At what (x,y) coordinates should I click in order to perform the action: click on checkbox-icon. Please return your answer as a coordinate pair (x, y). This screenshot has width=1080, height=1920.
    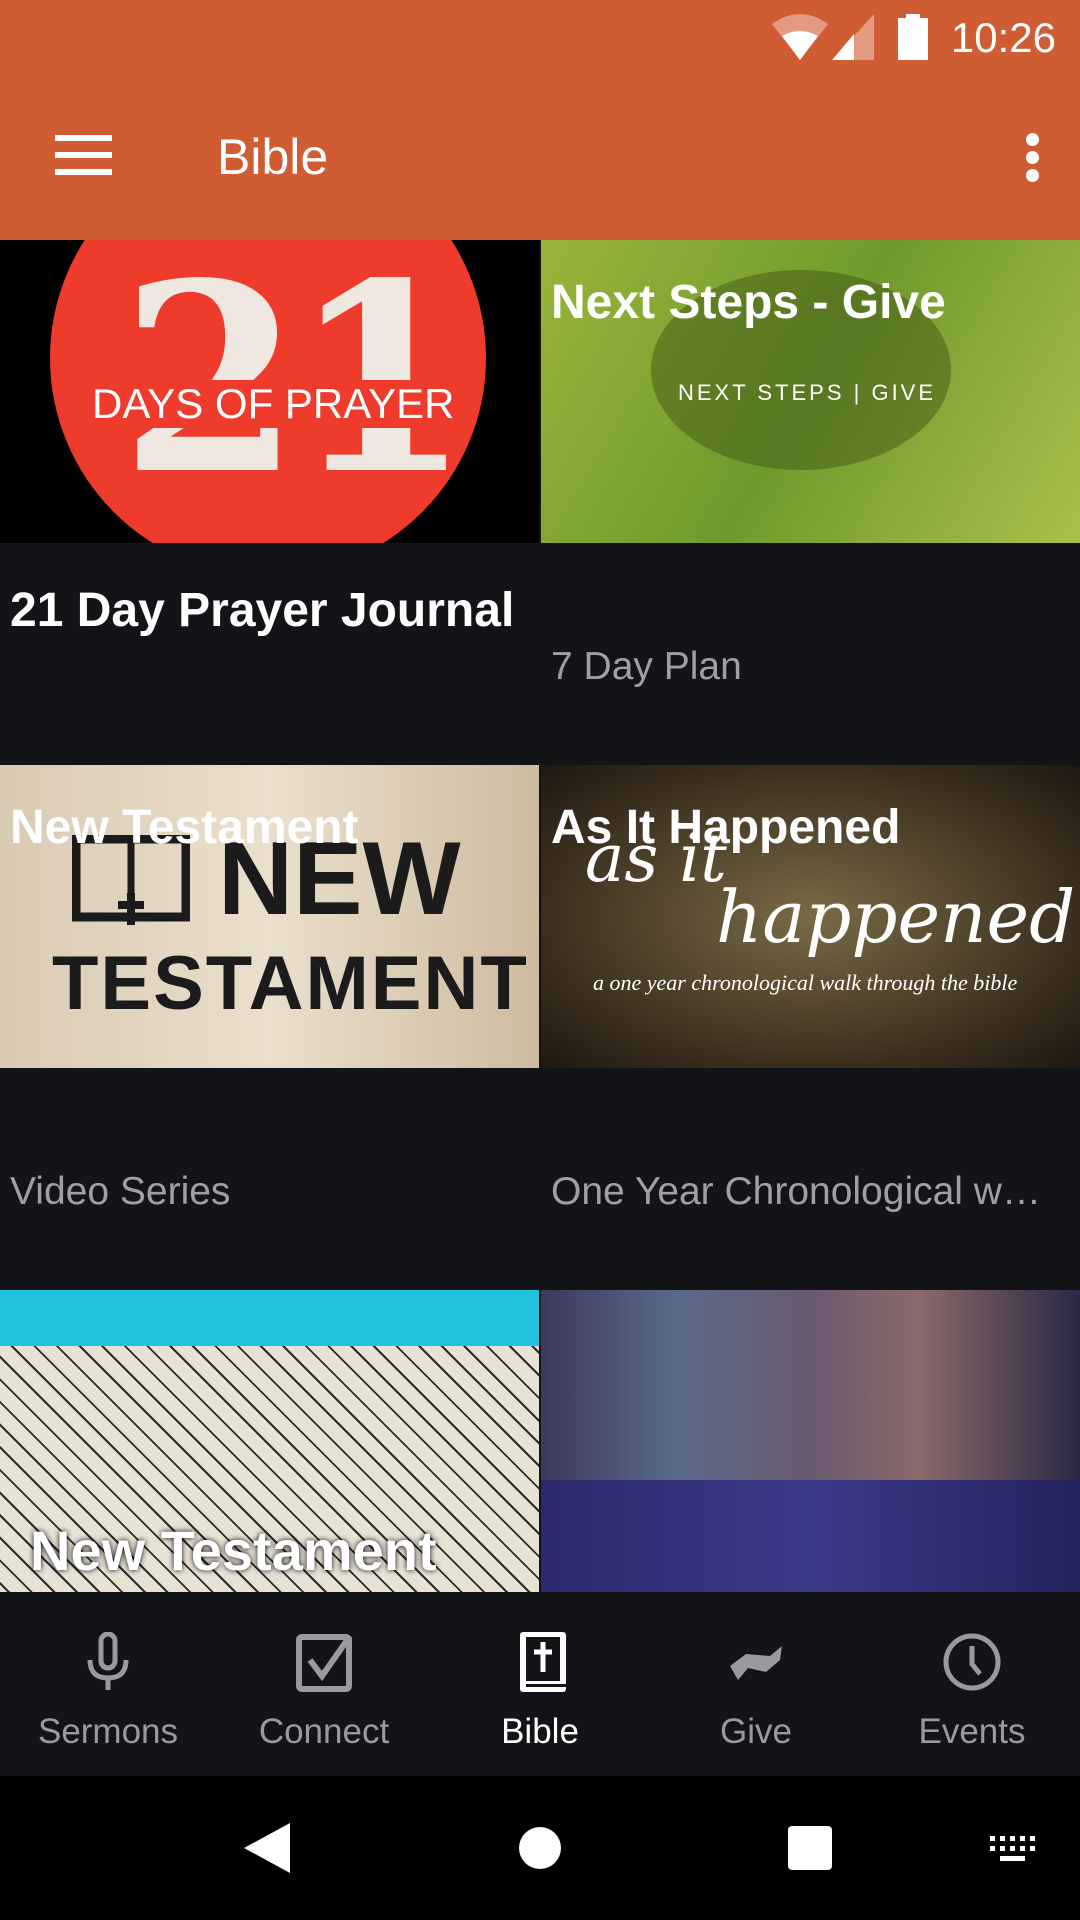
    Looking at the image, I should click on (324, 1663).